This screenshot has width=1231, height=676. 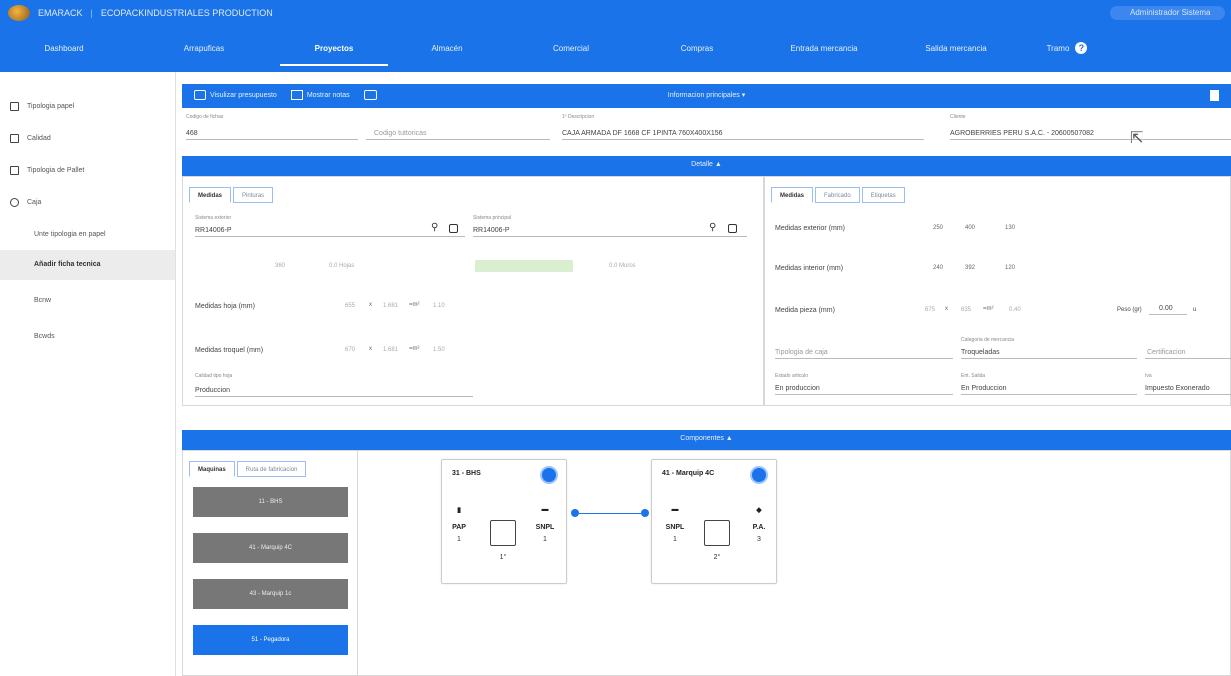 I want to click on ext-val-b: 400, so click(x=970, y=228).